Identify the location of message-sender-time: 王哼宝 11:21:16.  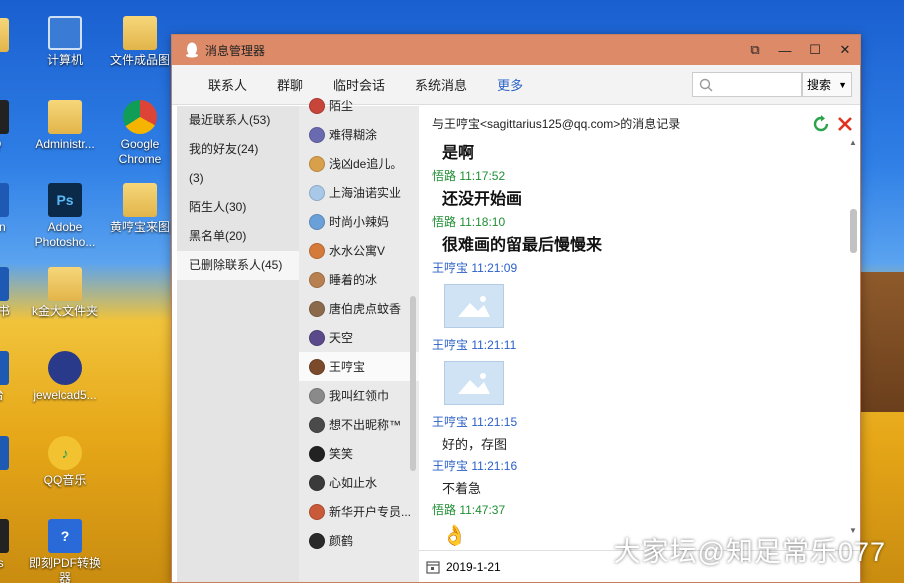
(475, 466).